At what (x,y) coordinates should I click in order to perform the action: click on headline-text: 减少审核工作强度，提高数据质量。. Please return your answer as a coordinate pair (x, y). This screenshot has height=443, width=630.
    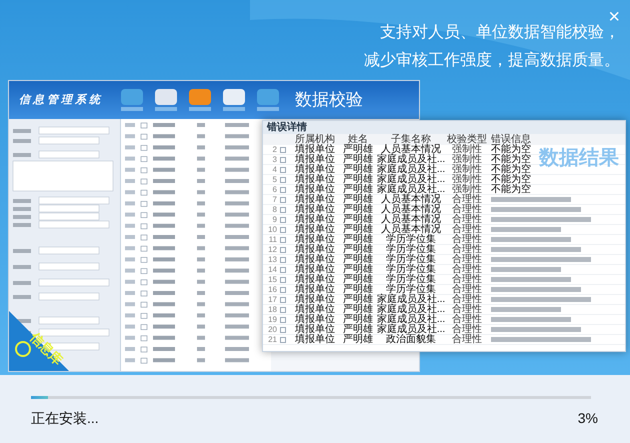
    Looking at the image, I should click on (492, 60).